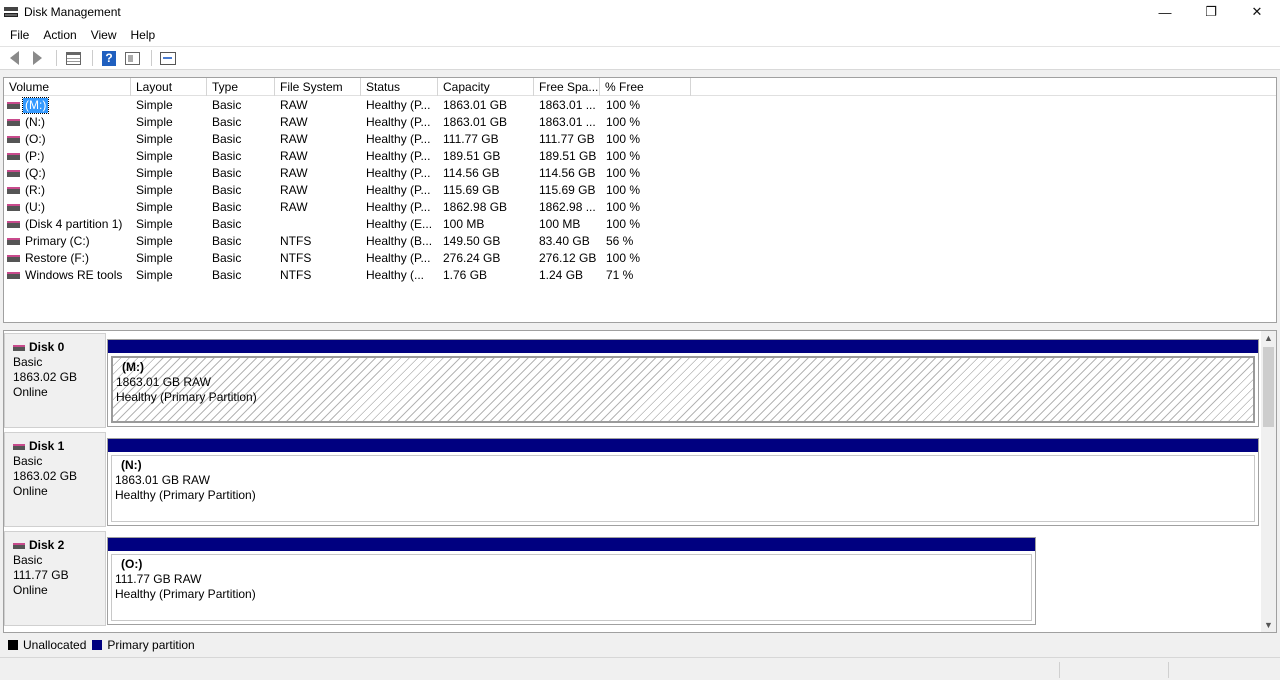 The width and height of the screenshot is (1280, 680). Describe the element at coordinates (74, 275) in the screenshot. I see `cell-volume: Windows RE tools` at that location.